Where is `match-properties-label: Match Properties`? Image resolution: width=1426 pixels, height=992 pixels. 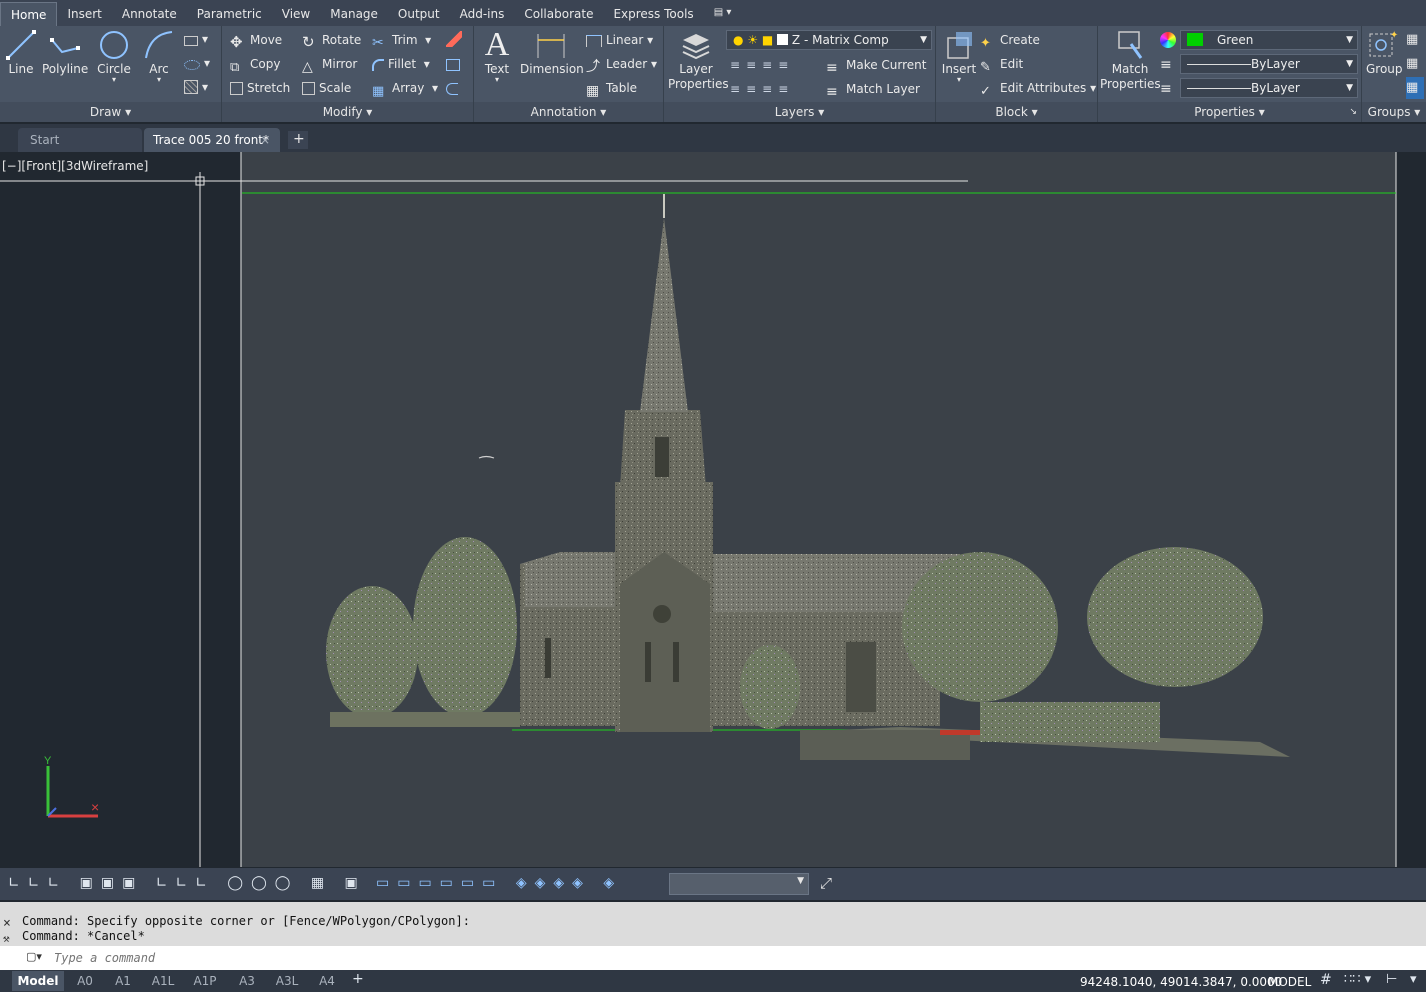
match-properties-label: Match Properties is located at coordinates (1130, 76).